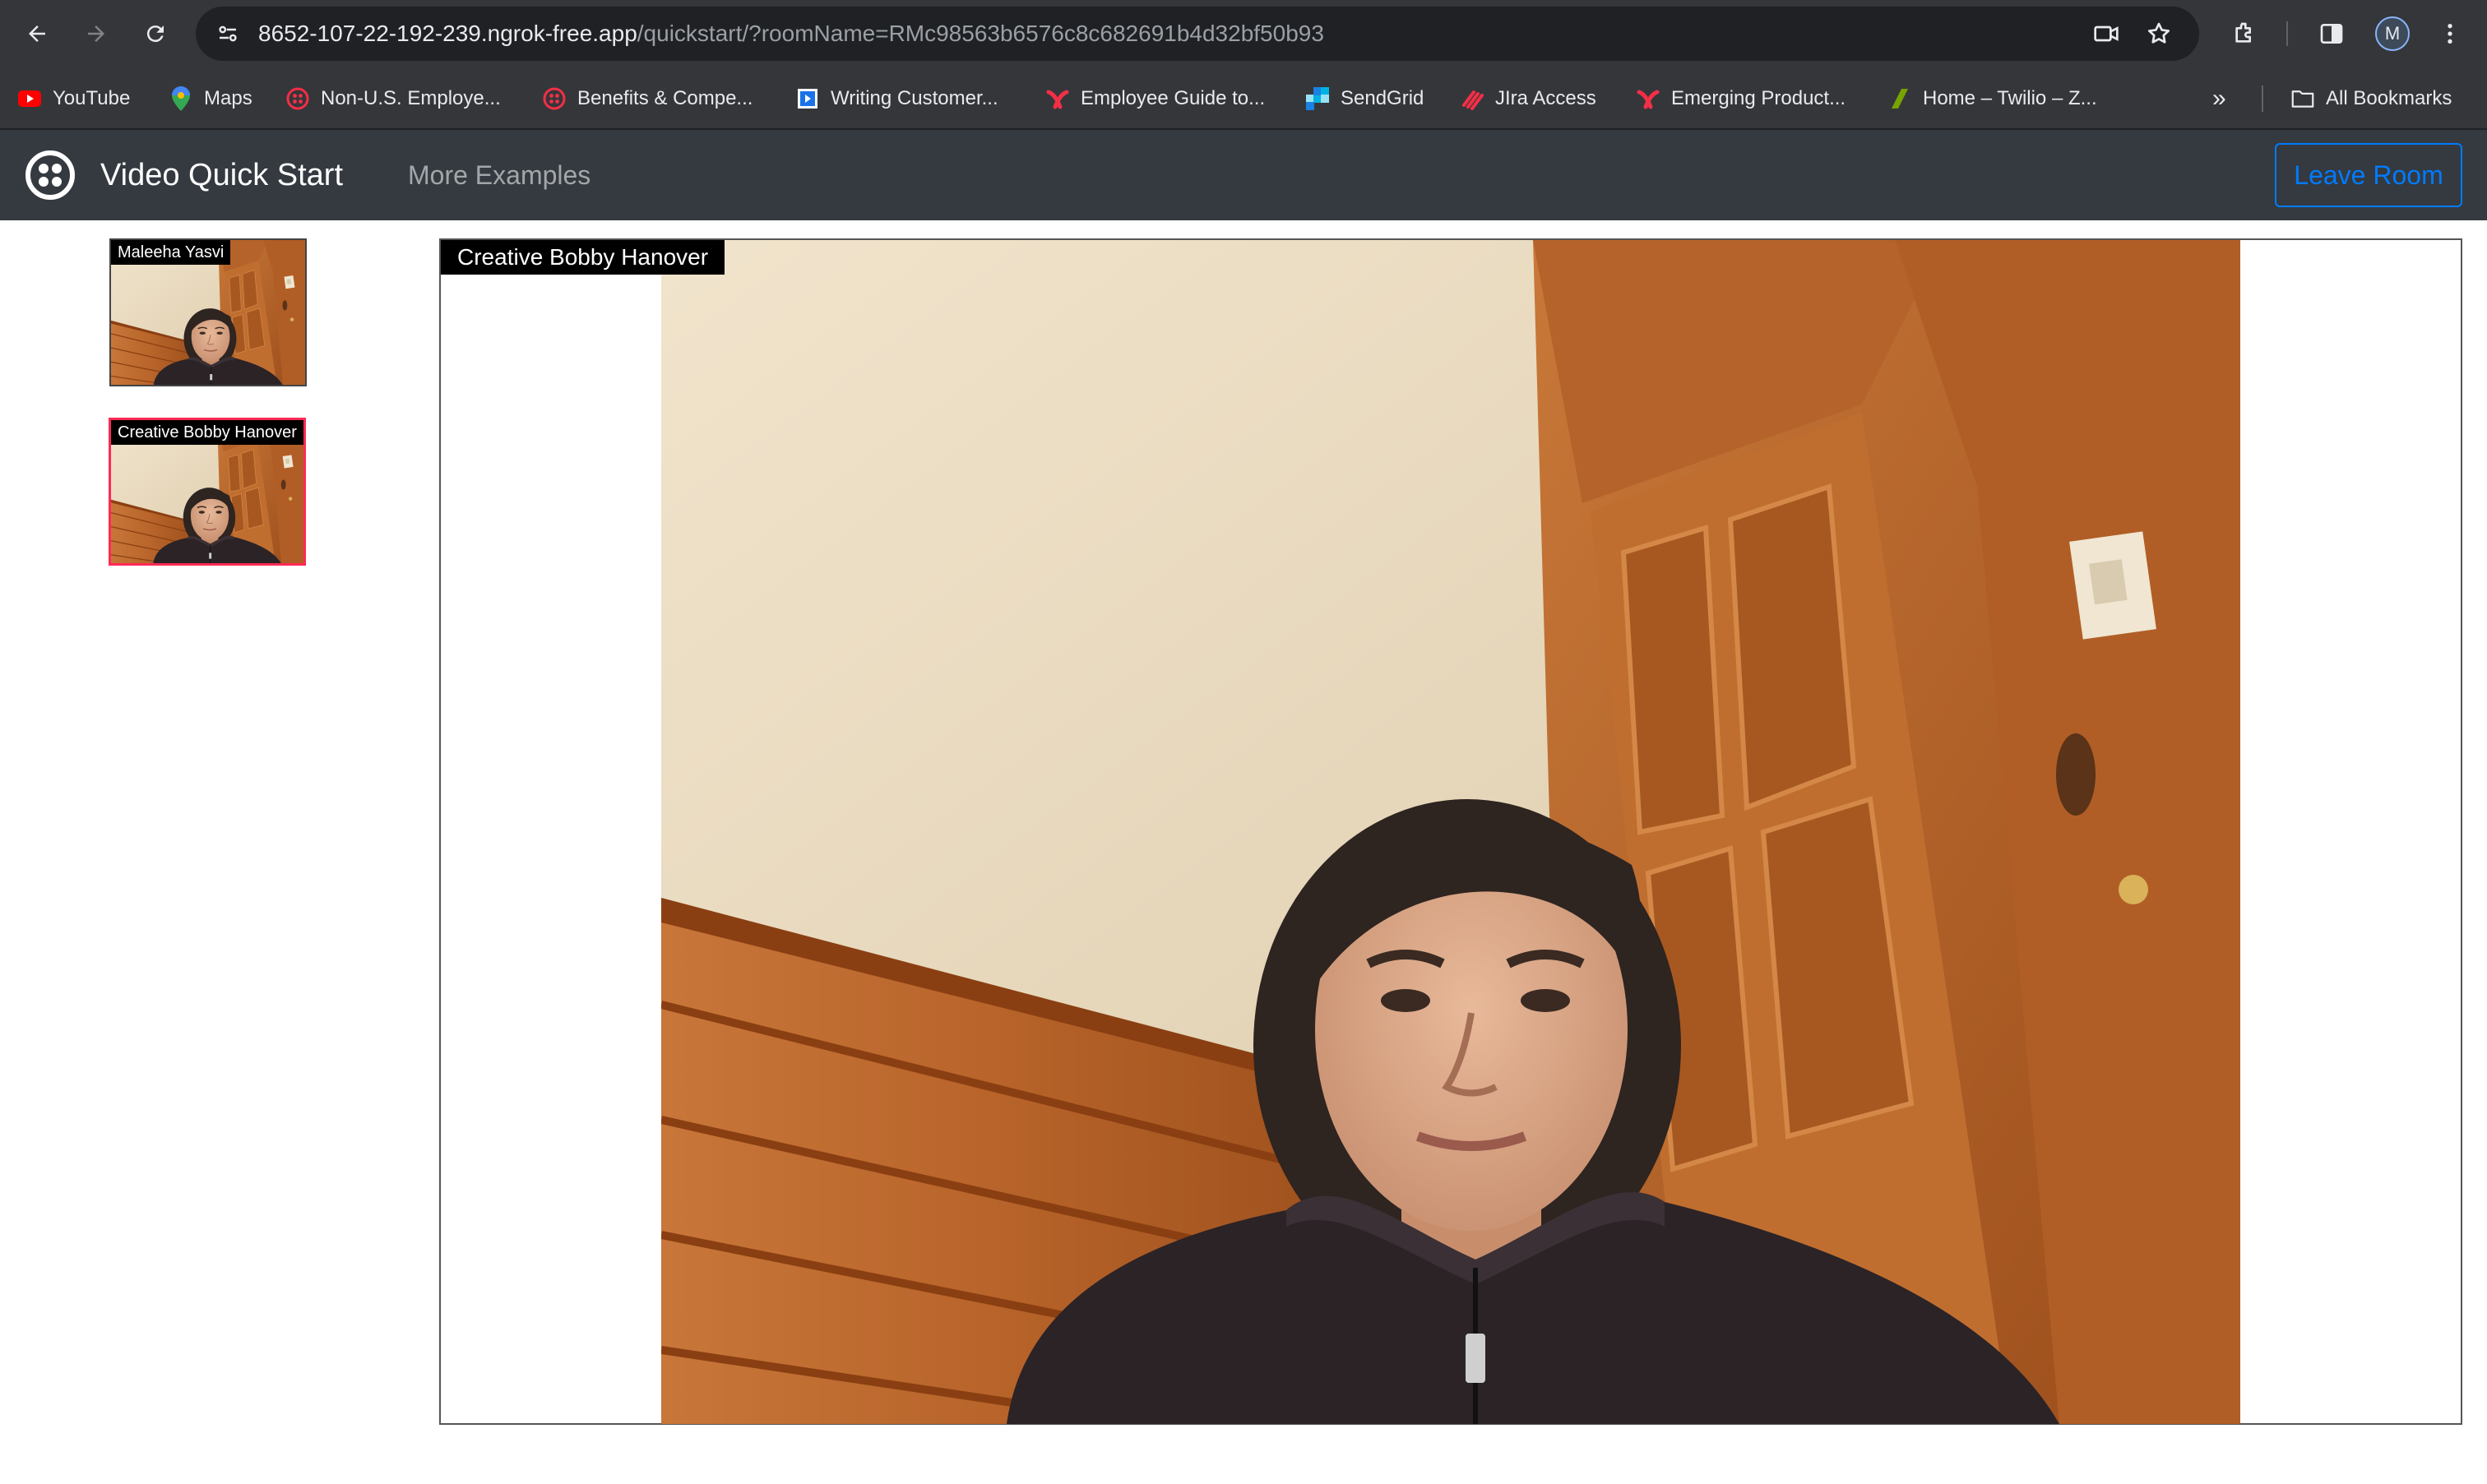  I want to click on main-participant-name: Creative Bobby Hanover, so click(583, 257).